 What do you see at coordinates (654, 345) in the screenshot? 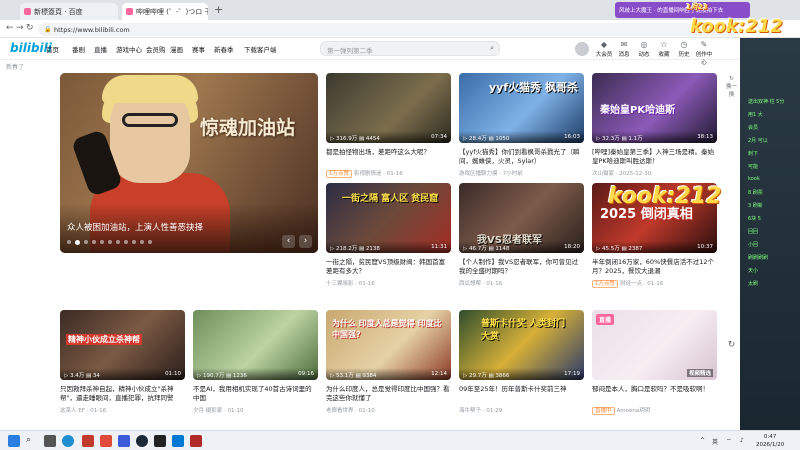
I see `video-thumbnail: 直播 视频精选` at bounding box center [654, 345].